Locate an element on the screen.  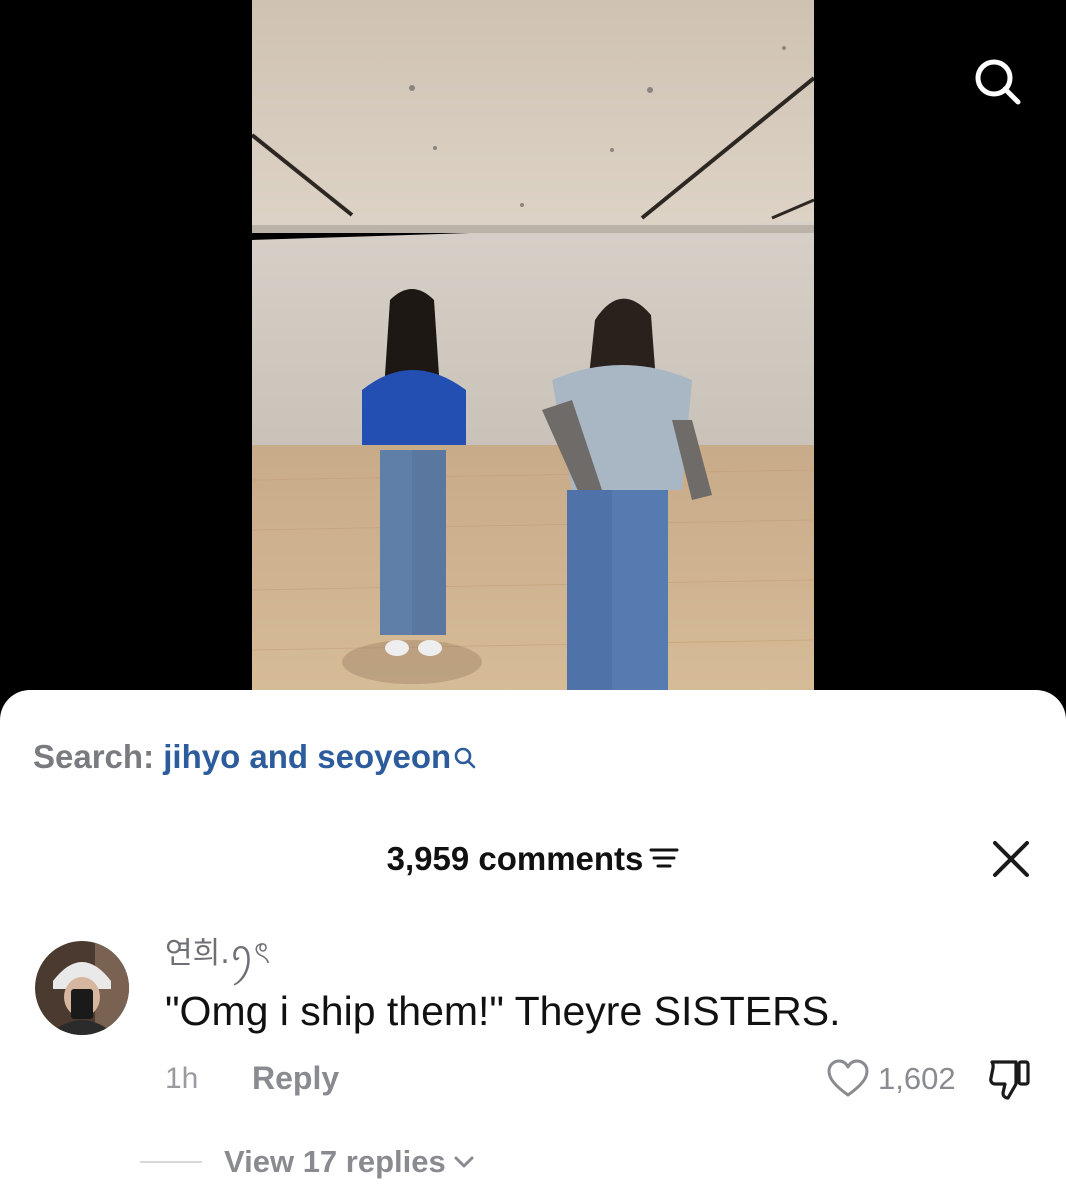
avatar-image is located at coordinates (82, 988).